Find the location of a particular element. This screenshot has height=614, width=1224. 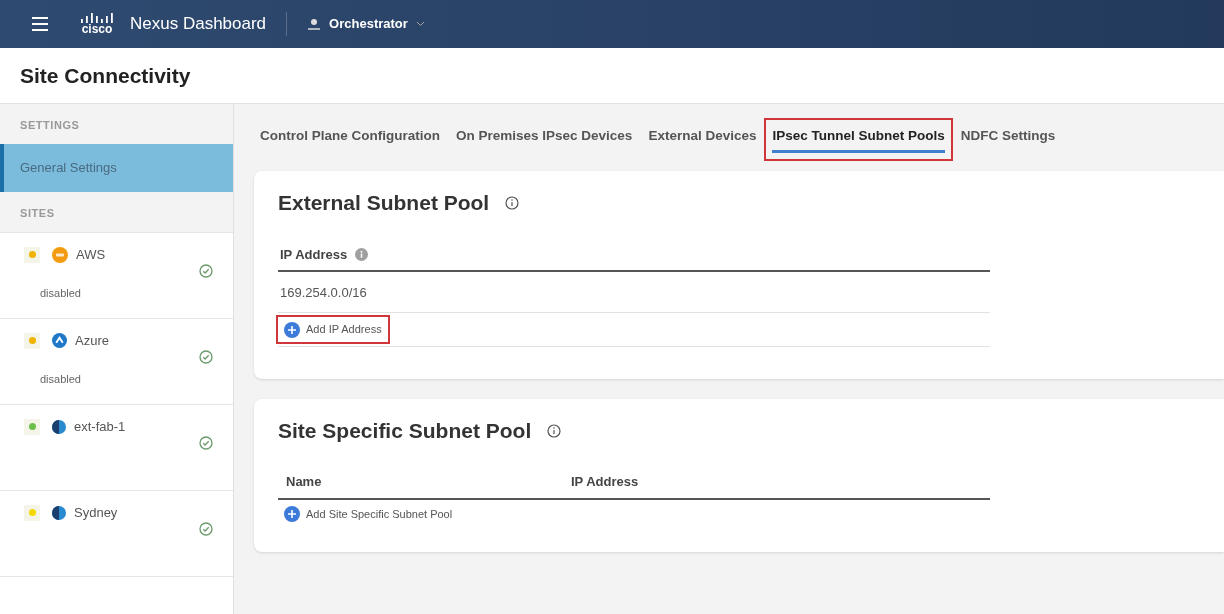

site-item: Azure disabled is located at coordinates (116, 362).